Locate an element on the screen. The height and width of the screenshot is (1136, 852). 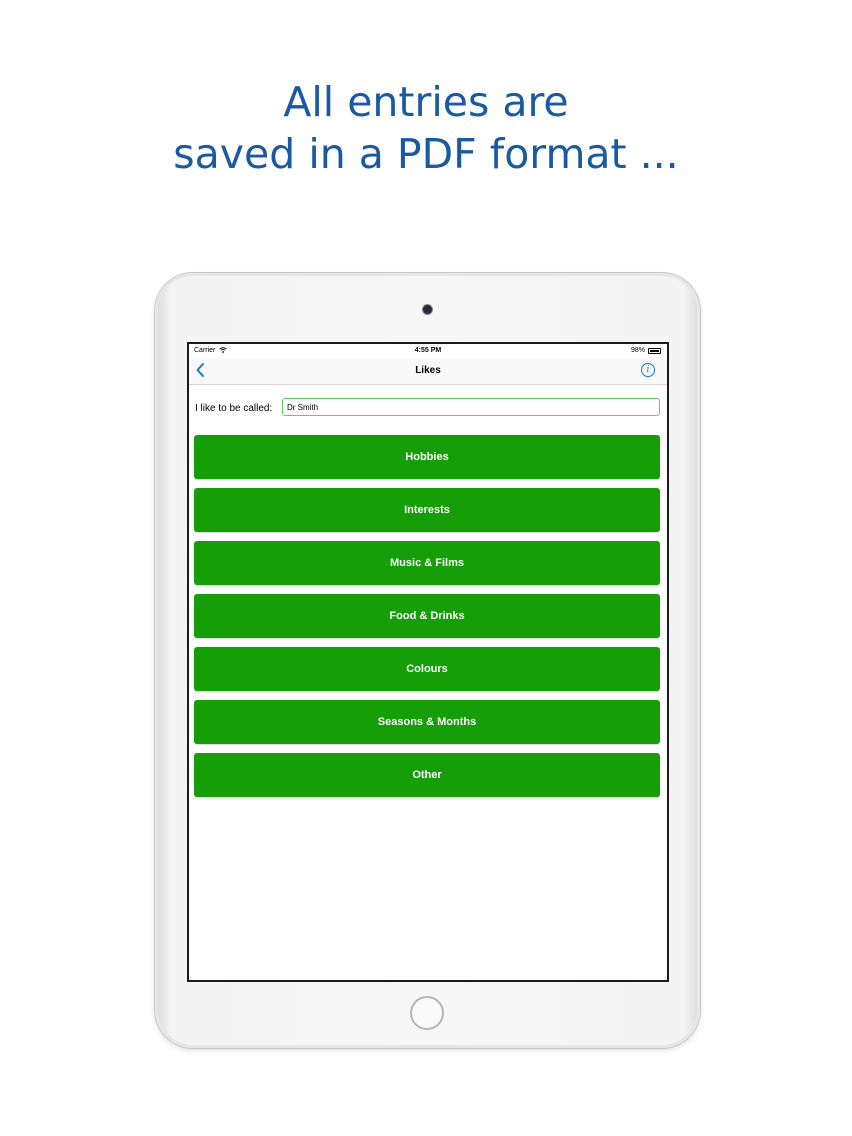
page-title: Likes is located at coordinates (428, 370).